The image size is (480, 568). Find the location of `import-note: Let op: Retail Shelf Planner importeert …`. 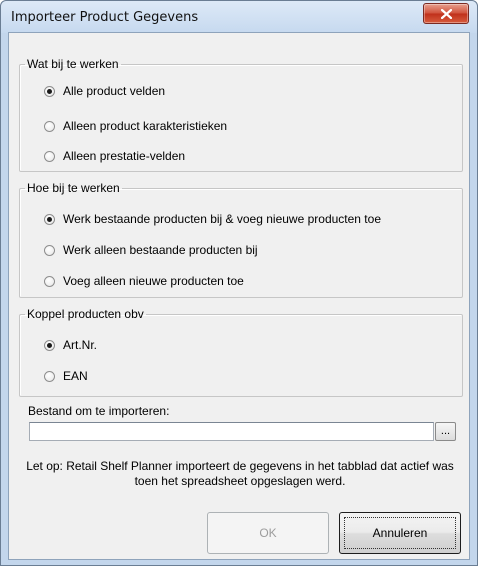

import-note: Let op: Retail Shelf Planner importeert … is located at coordinates (240, 473).